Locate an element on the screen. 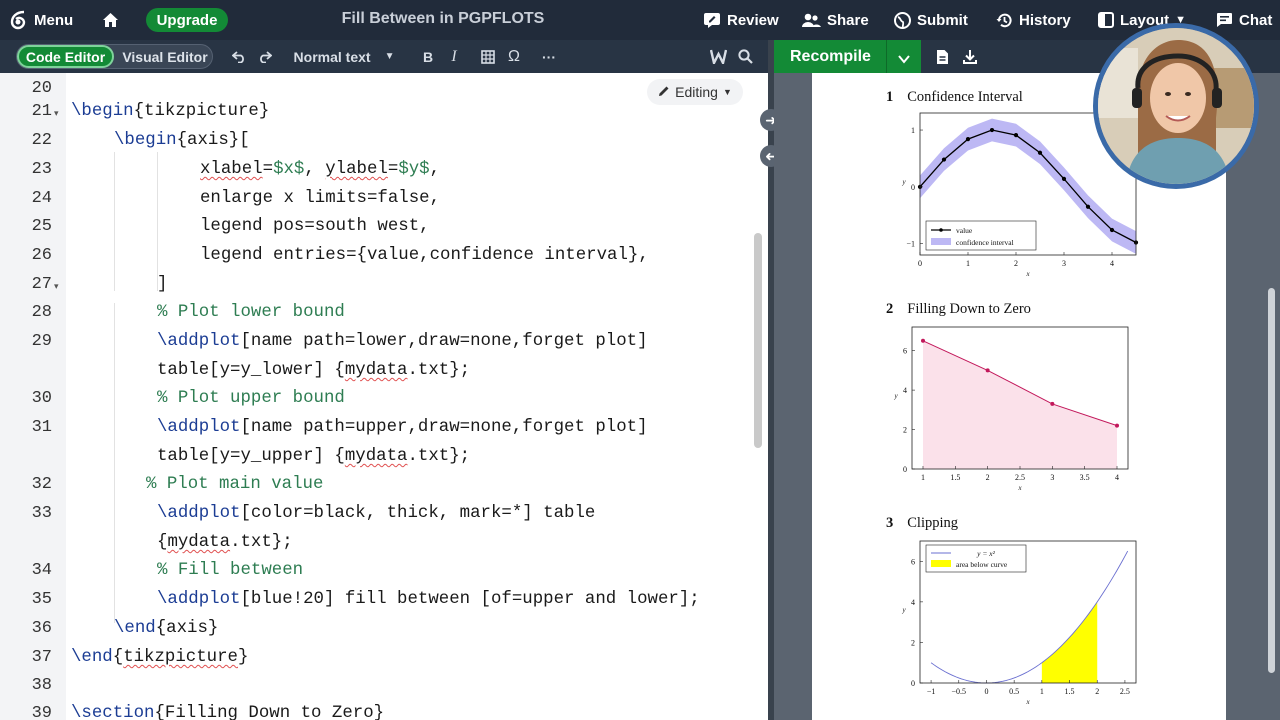  editor-scrollbar is located at coordinates (758, 340).